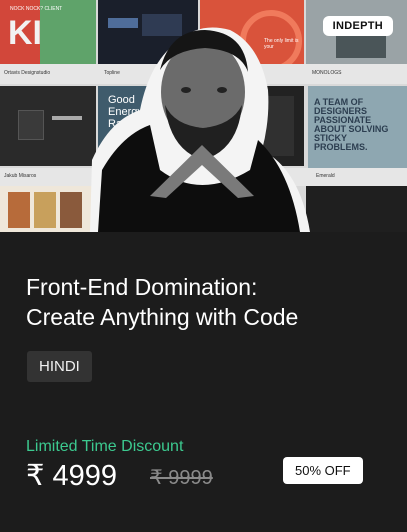  I want to click on original-price: ₹ 9999, so click(181, 478).